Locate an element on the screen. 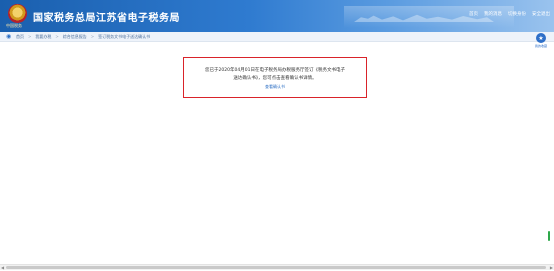 The height and width of the screenshot is (271, 554). location-pin-icon: ◉ is located at coordinates (9, 36).